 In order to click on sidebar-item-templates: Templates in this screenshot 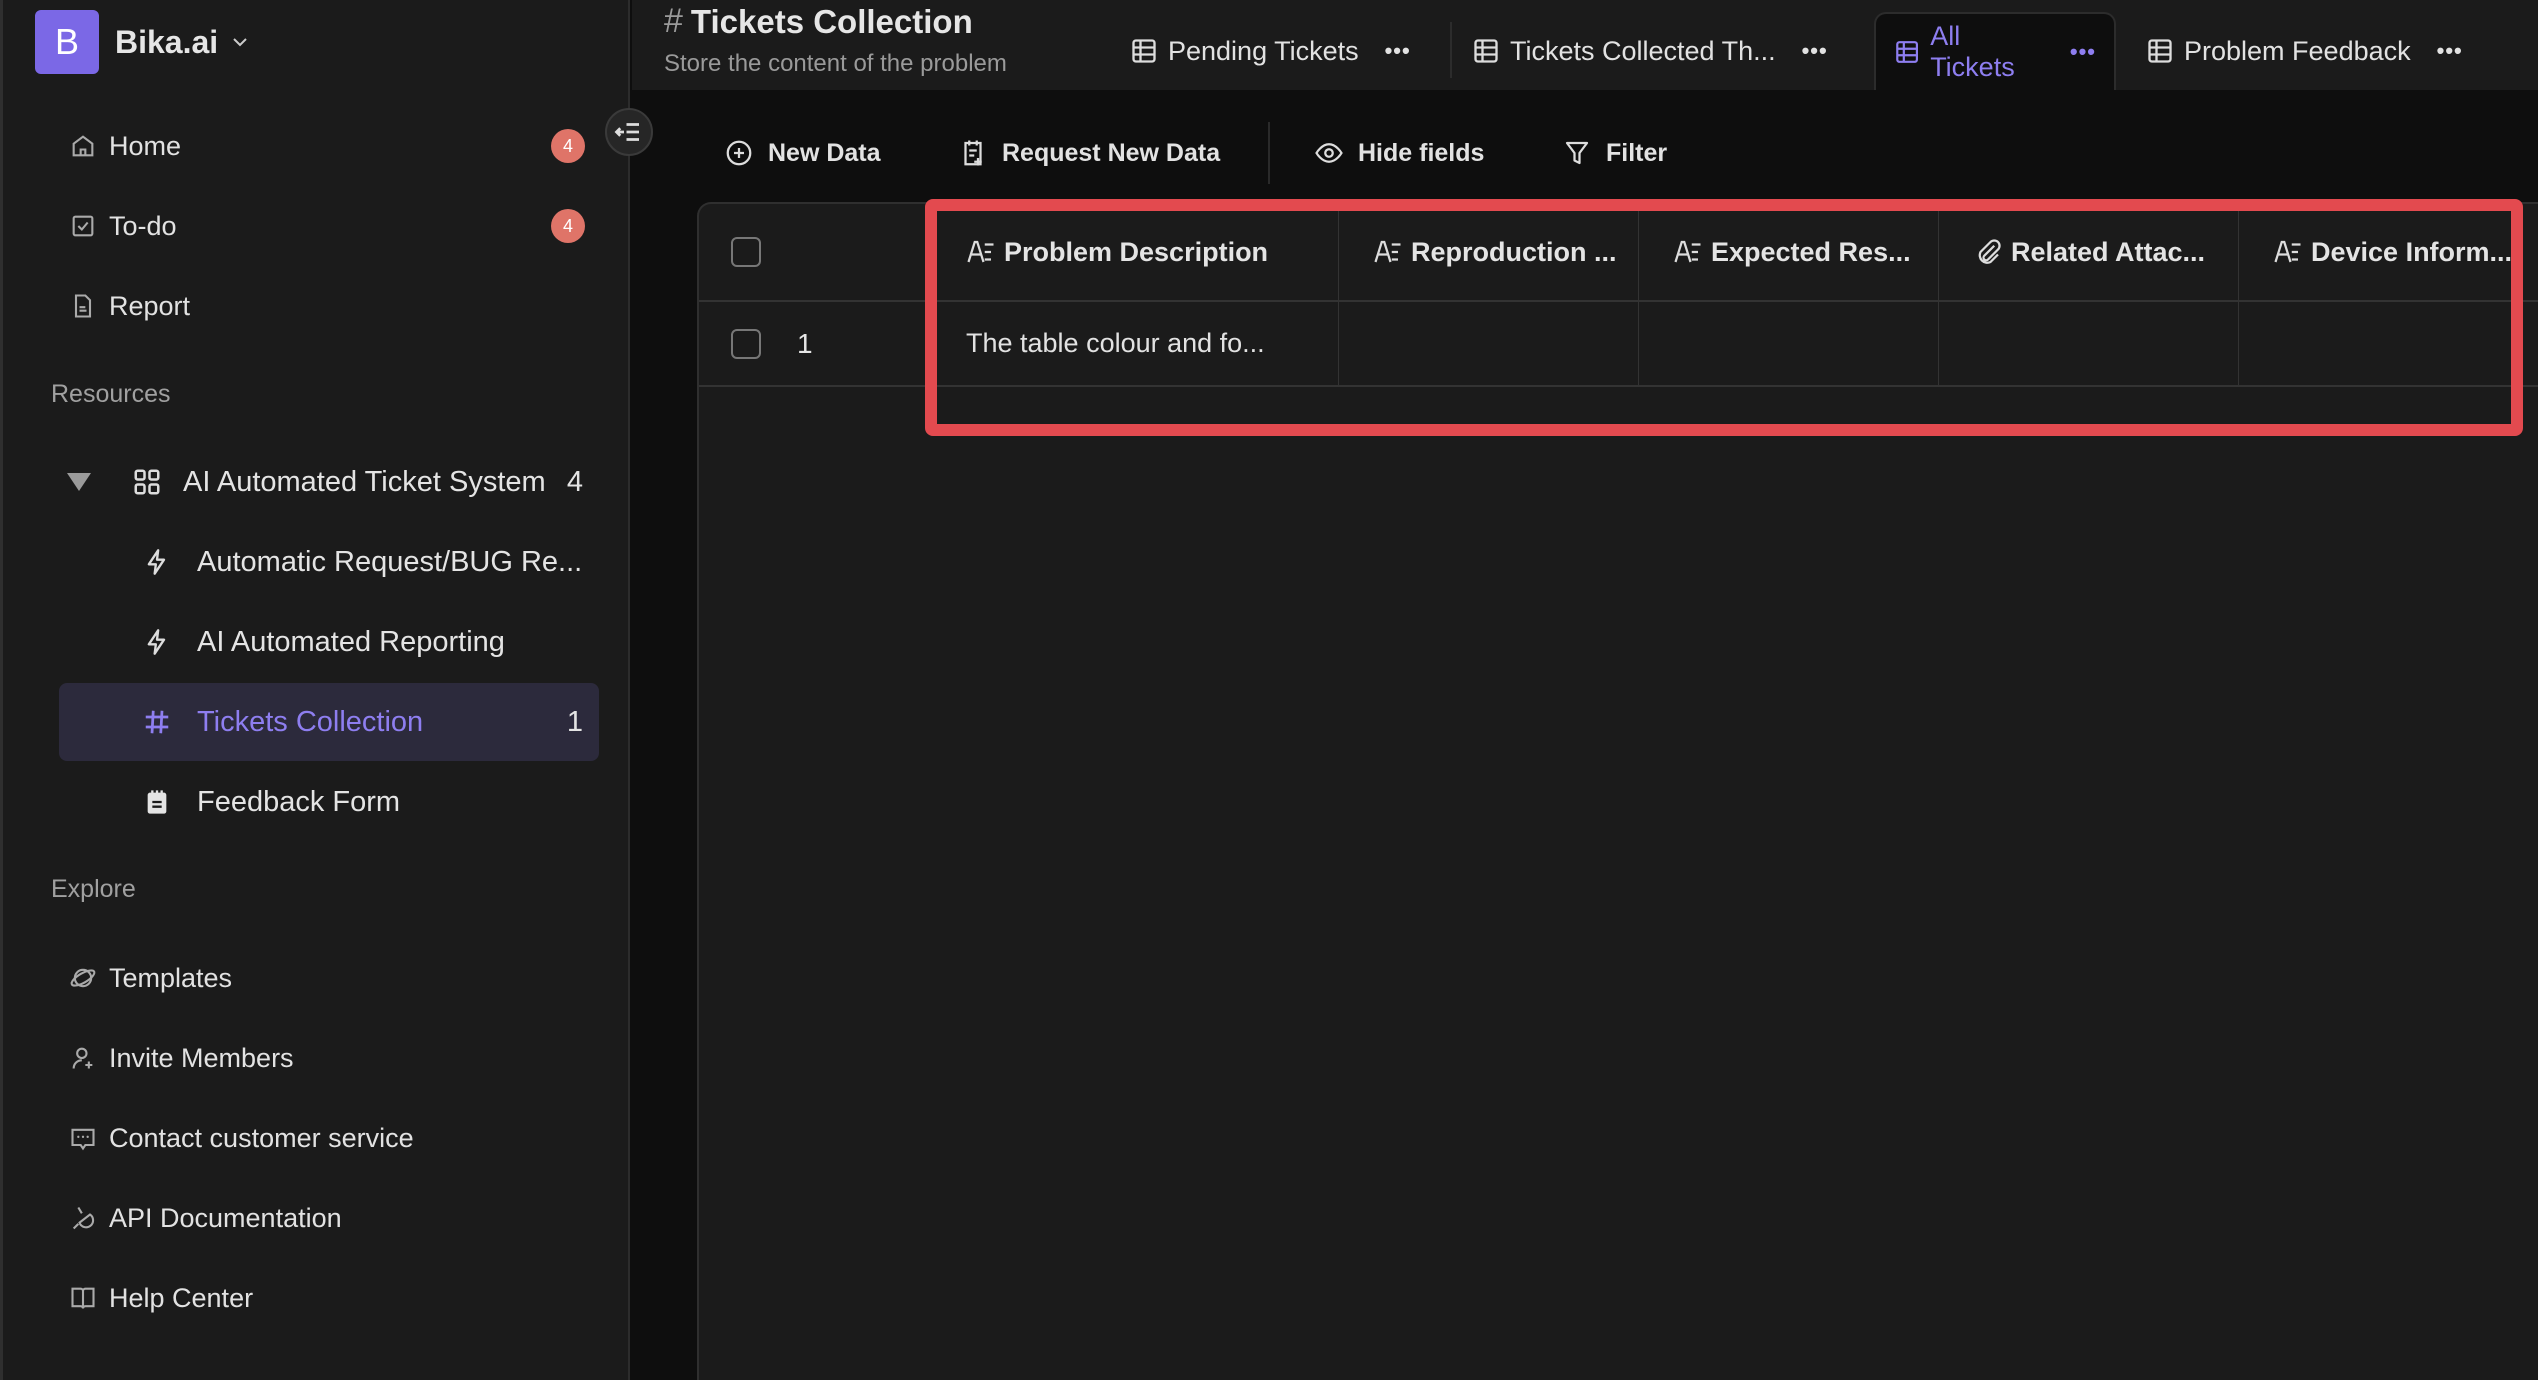, I will do `click(329, 978)`.